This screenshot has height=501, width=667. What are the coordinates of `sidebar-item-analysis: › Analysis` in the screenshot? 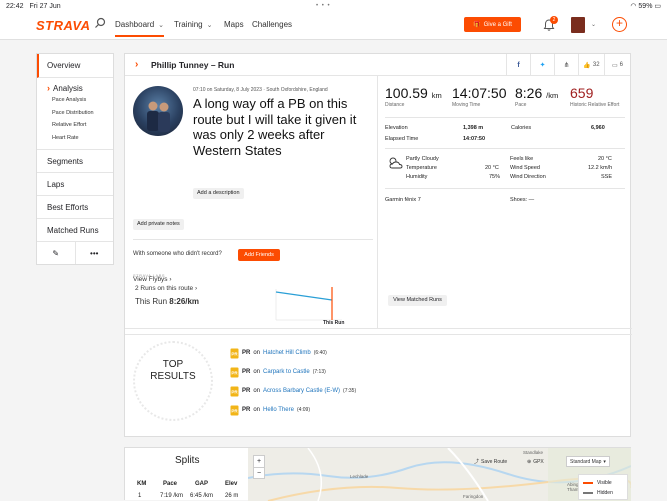 It's located at (80, 88).